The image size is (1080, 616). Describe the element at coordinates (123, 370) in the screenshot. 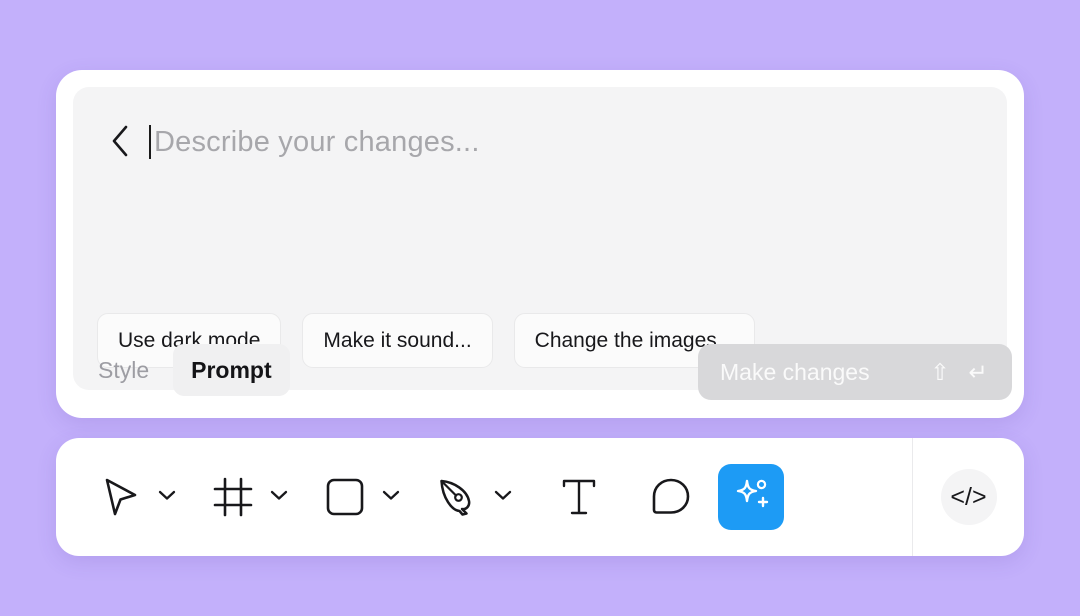

I see `tab-style: Style` at that location.